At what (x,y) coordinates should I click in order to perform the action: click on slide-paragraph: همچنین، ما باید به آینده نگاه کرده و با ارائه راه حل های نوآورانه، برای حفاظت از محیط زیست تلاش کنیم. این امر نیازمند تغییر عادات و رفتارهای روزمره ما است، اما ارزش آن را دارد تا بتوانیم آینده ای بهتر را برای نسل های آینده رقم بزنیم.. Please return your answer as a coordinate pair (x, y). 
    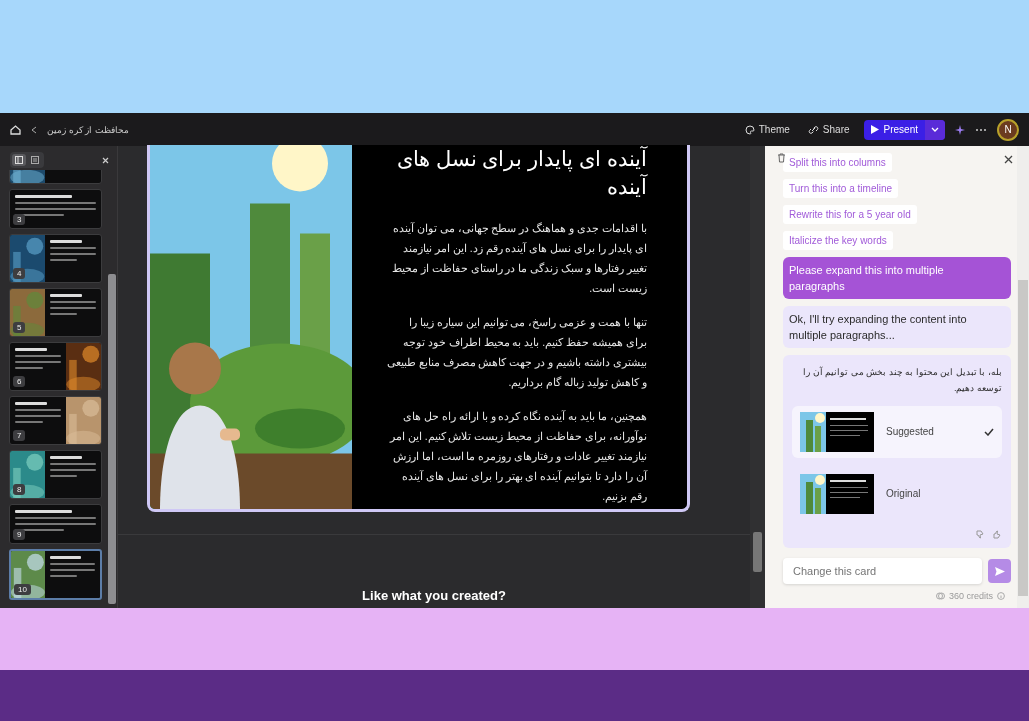
    Looking at the image, I should click on (517, 456).